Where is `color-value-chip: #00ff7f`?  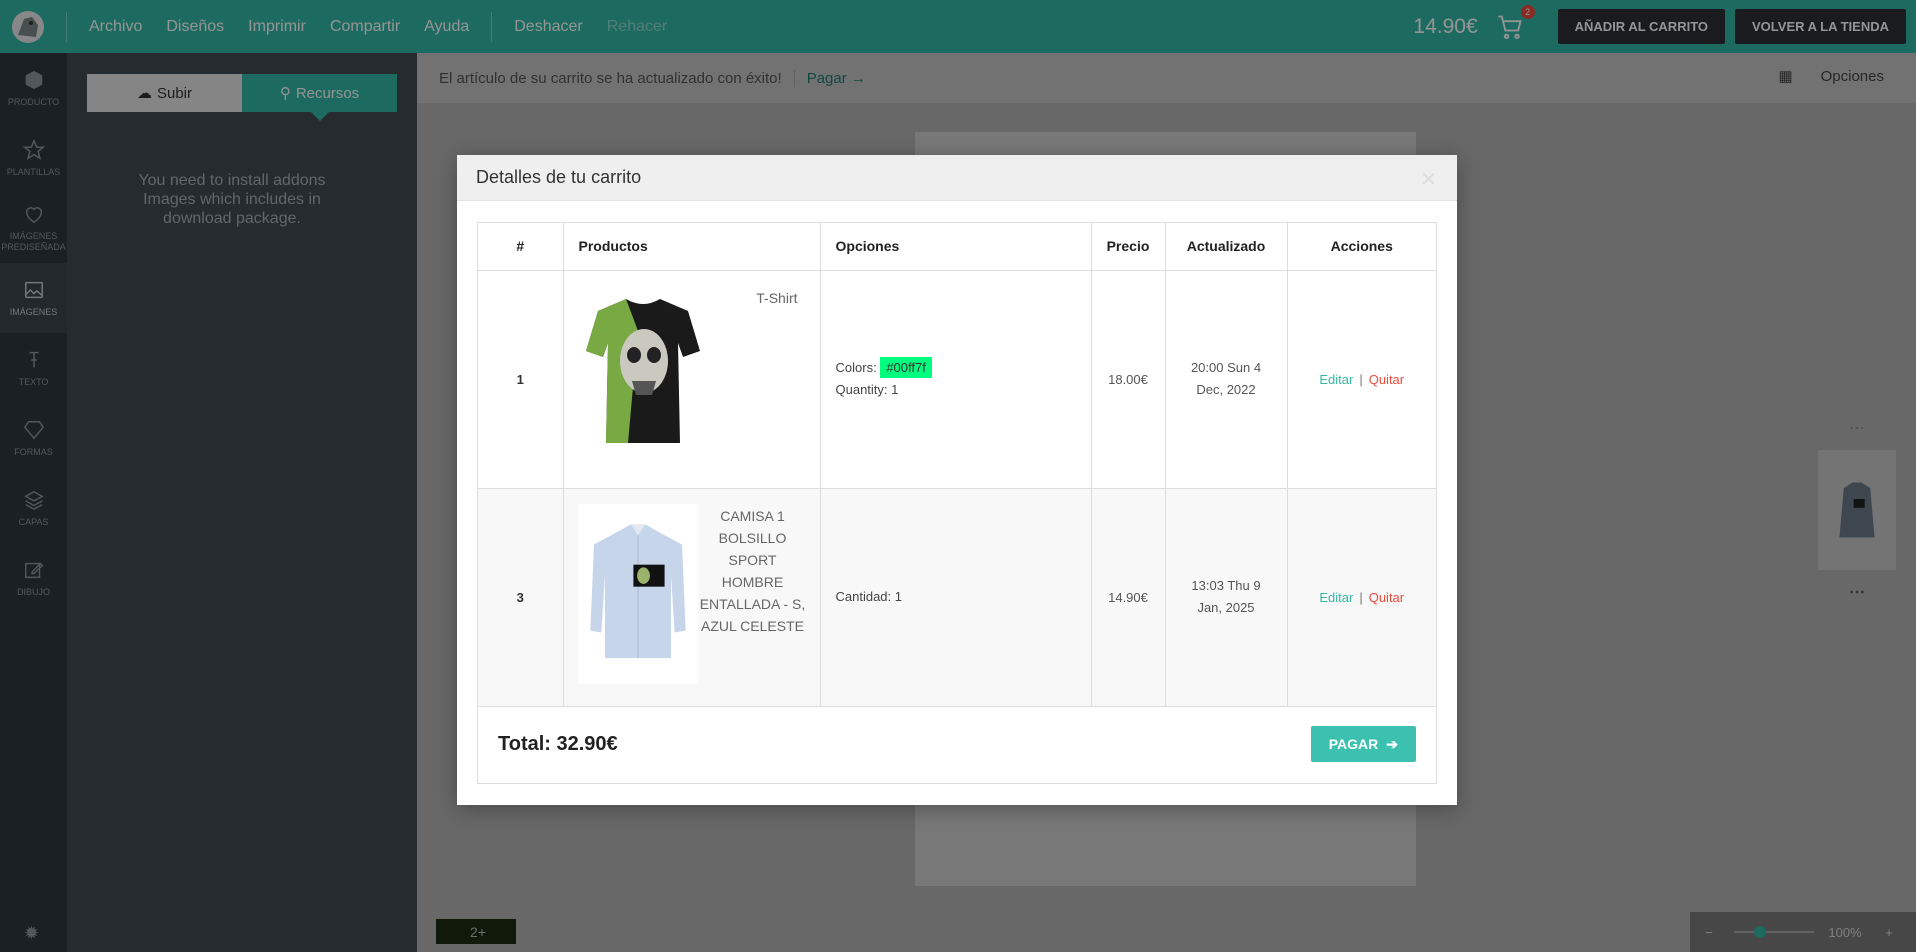
color-value-chip: #00ff7f is located at coordinates (906, 367).